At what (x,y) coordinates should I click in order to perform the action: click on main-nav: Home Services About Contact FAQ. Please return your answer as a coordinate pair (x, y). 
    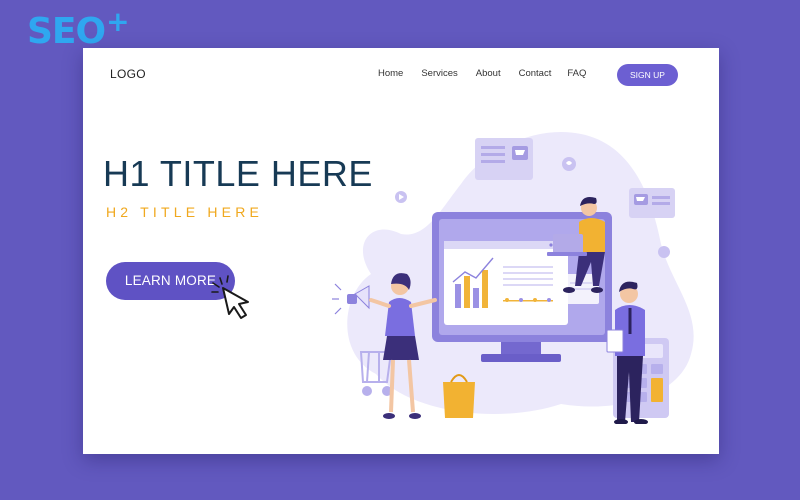
    Looking at the image, I should click on (482, 73).